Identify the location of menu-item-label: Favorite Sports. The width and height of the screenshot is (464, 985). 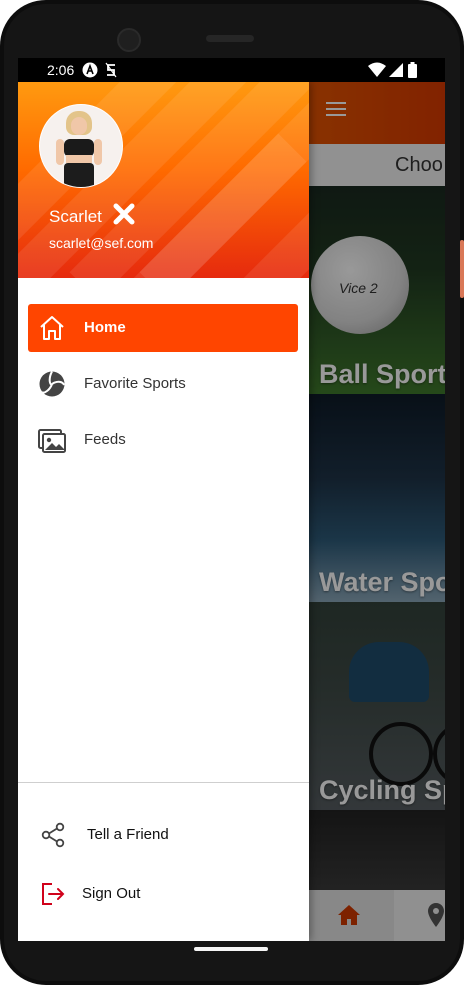
(135, 383).